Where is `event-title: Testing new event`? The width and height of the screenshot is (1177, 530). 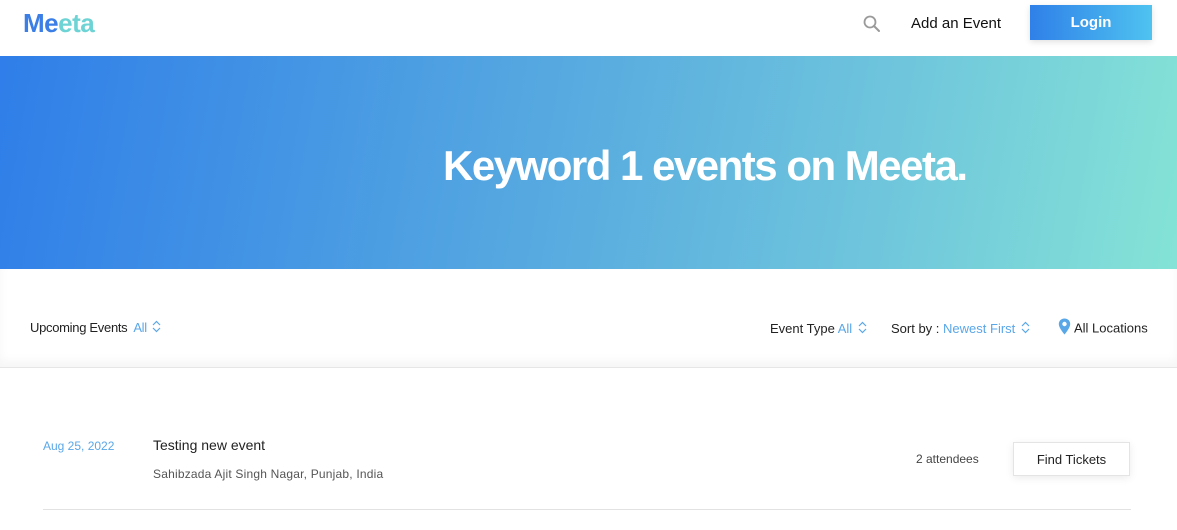
event-title: Testing new event is located at coordinates (209, 445).